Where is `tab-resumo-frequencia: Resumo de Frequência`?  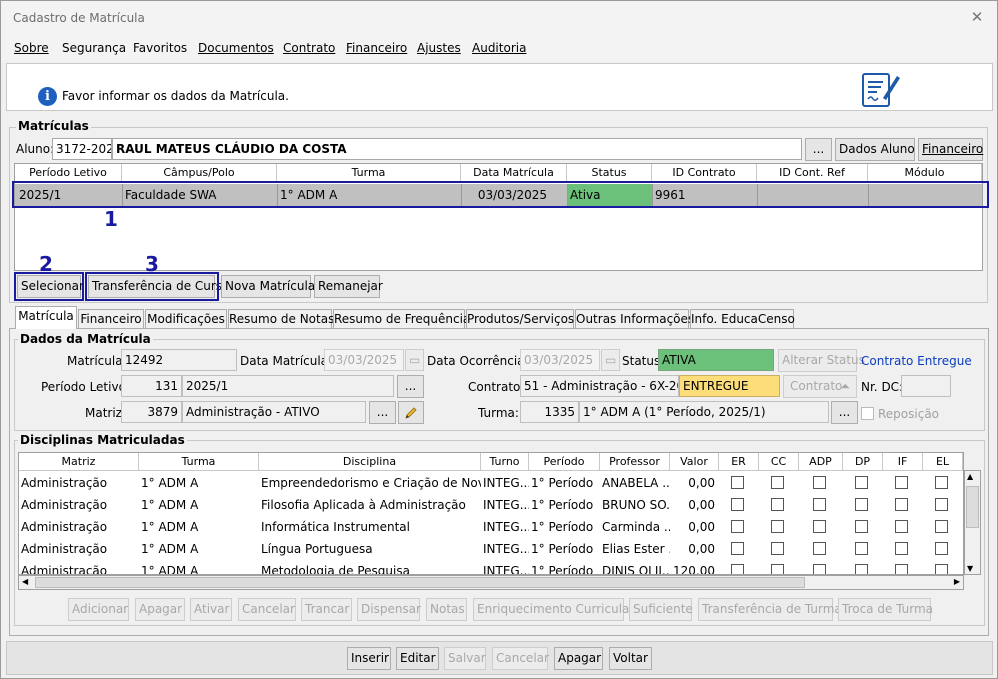
tab-resumo-frequencia: Resumo de Frequência is located at coordinates (401, 318).